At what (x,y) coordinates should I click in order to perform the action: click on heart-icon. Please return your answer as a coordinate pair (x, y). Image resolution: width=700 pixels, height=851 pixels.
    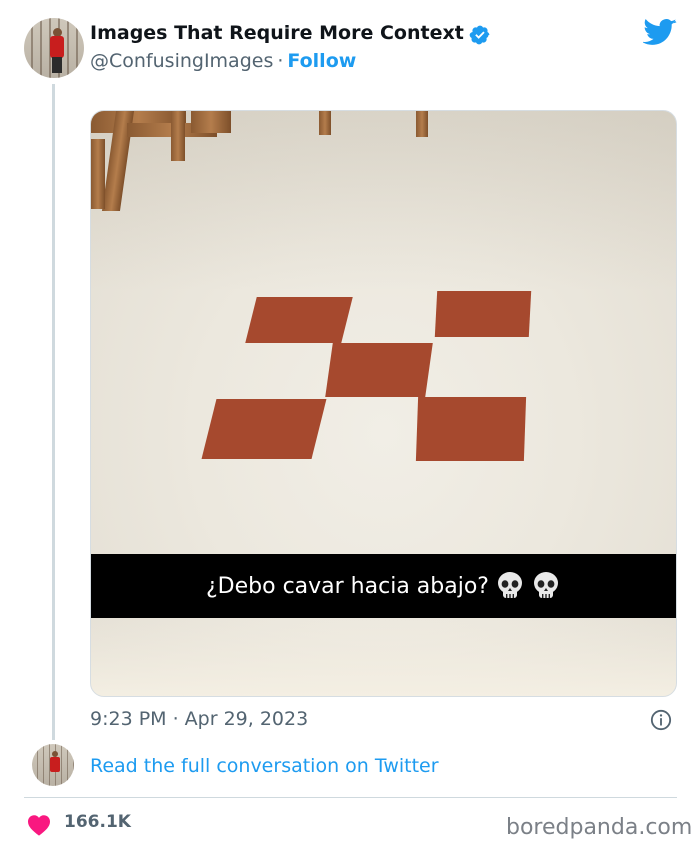
    Looking at the image, I should click on (39, 825).